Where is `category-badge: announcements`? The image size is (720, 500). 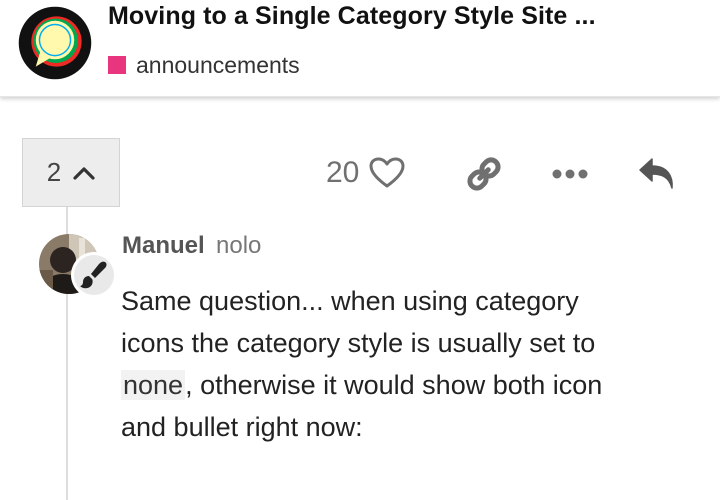 category-badge: announcements is located at coordinates (204, 65).